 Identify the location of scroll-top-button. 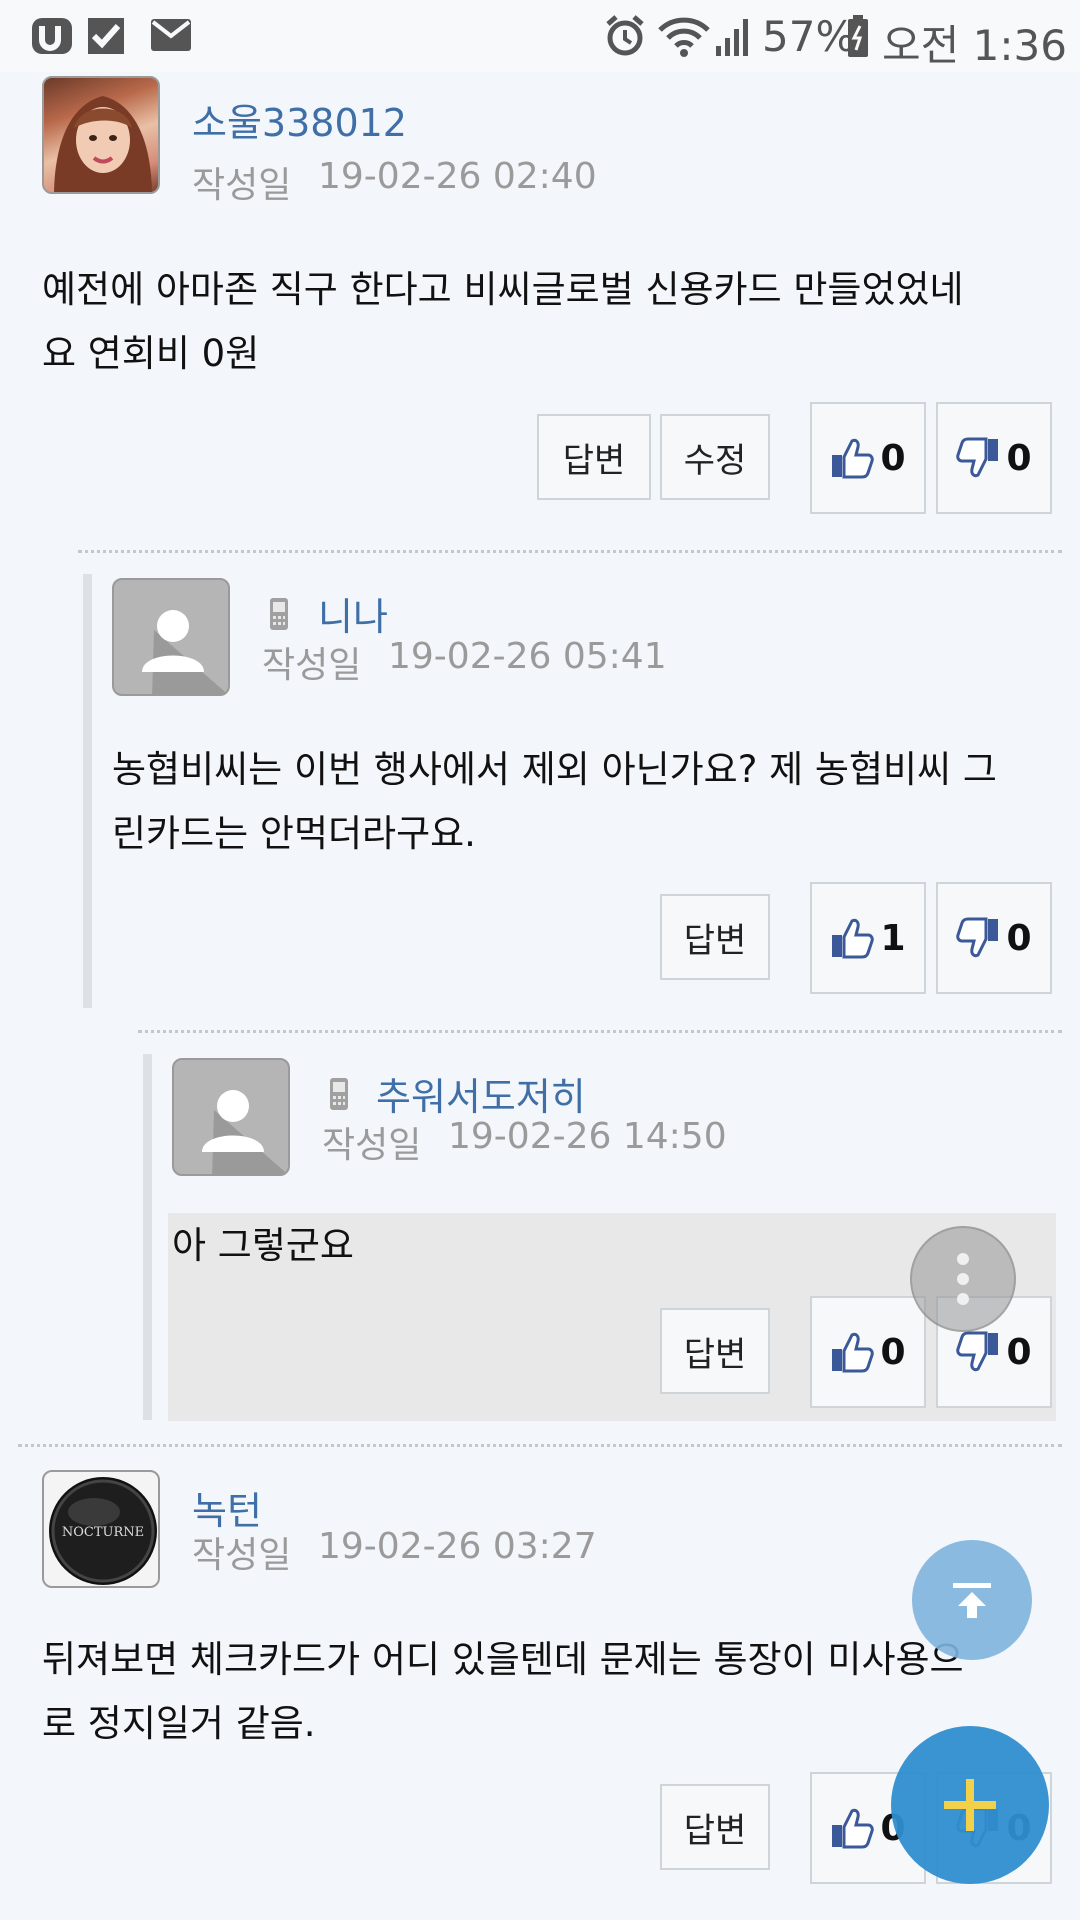
(972, 1600).